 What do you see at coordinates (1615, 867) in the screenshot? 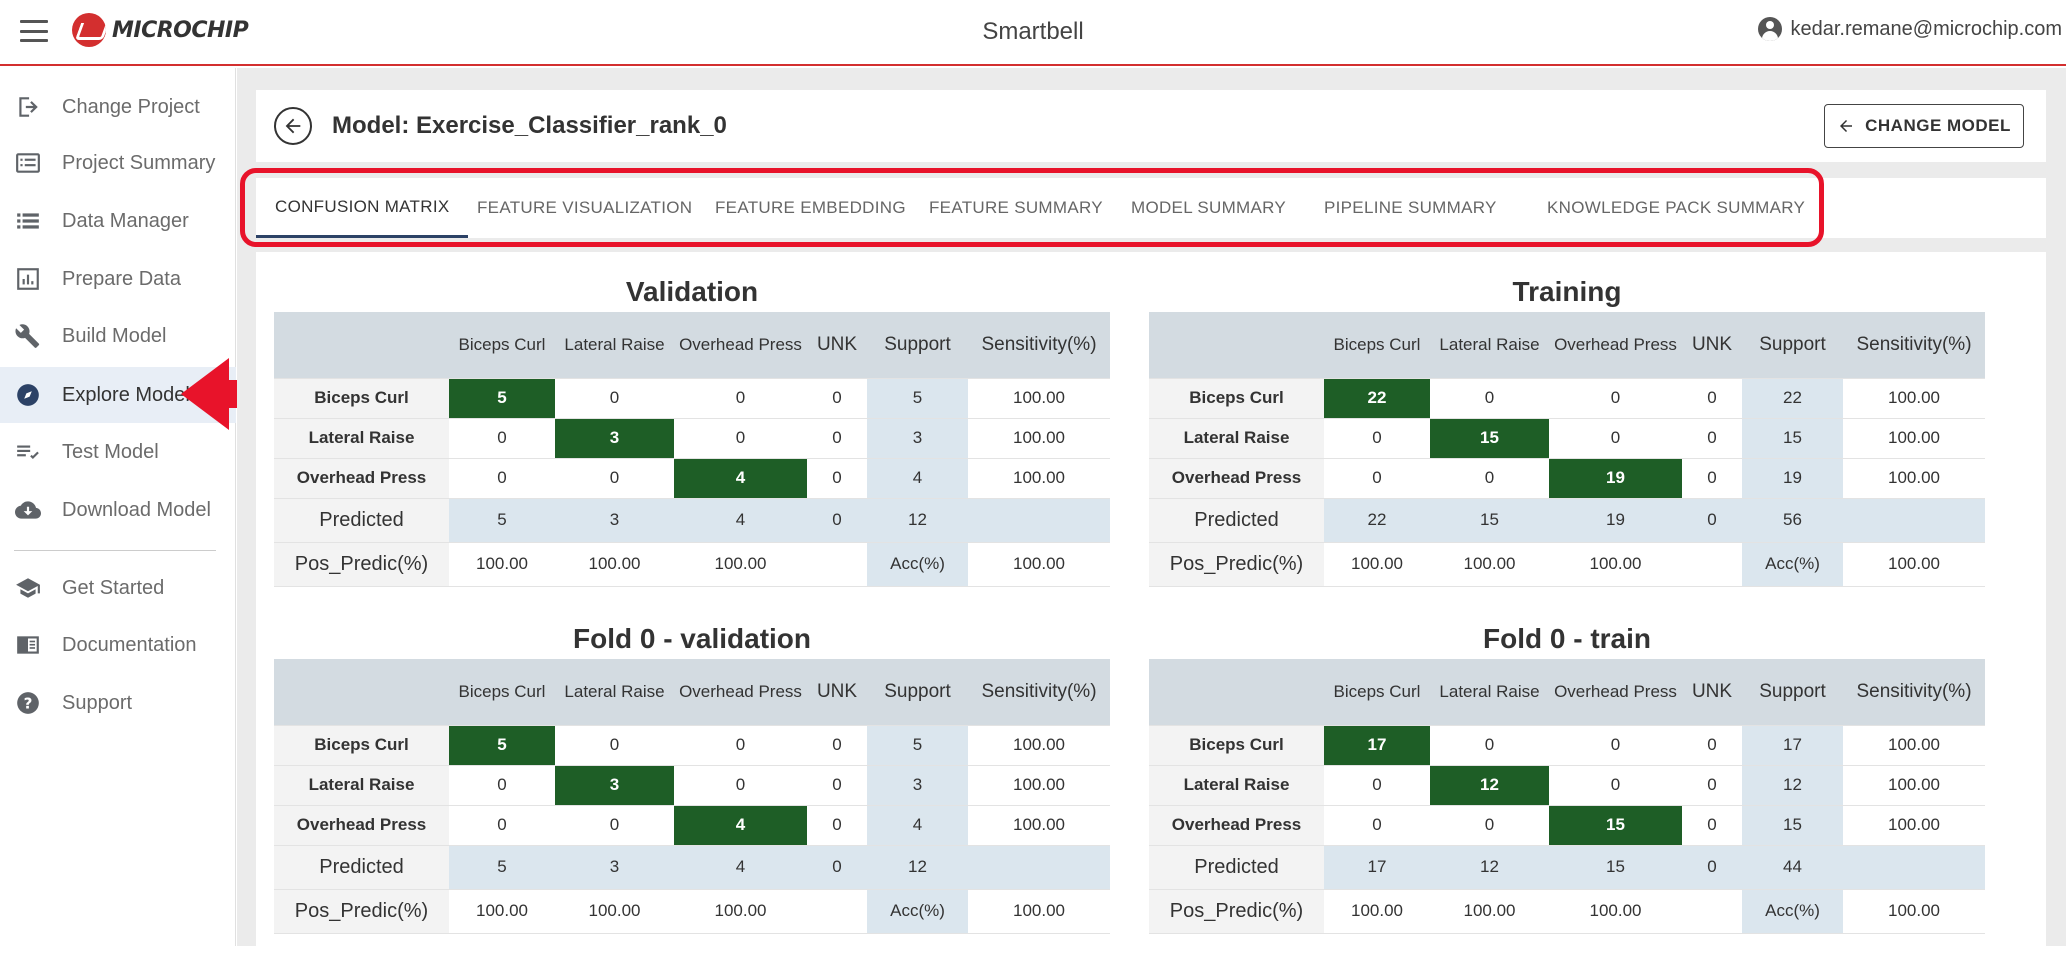
I see `predicted-cell: 15` at bounding box center [1615, 867].